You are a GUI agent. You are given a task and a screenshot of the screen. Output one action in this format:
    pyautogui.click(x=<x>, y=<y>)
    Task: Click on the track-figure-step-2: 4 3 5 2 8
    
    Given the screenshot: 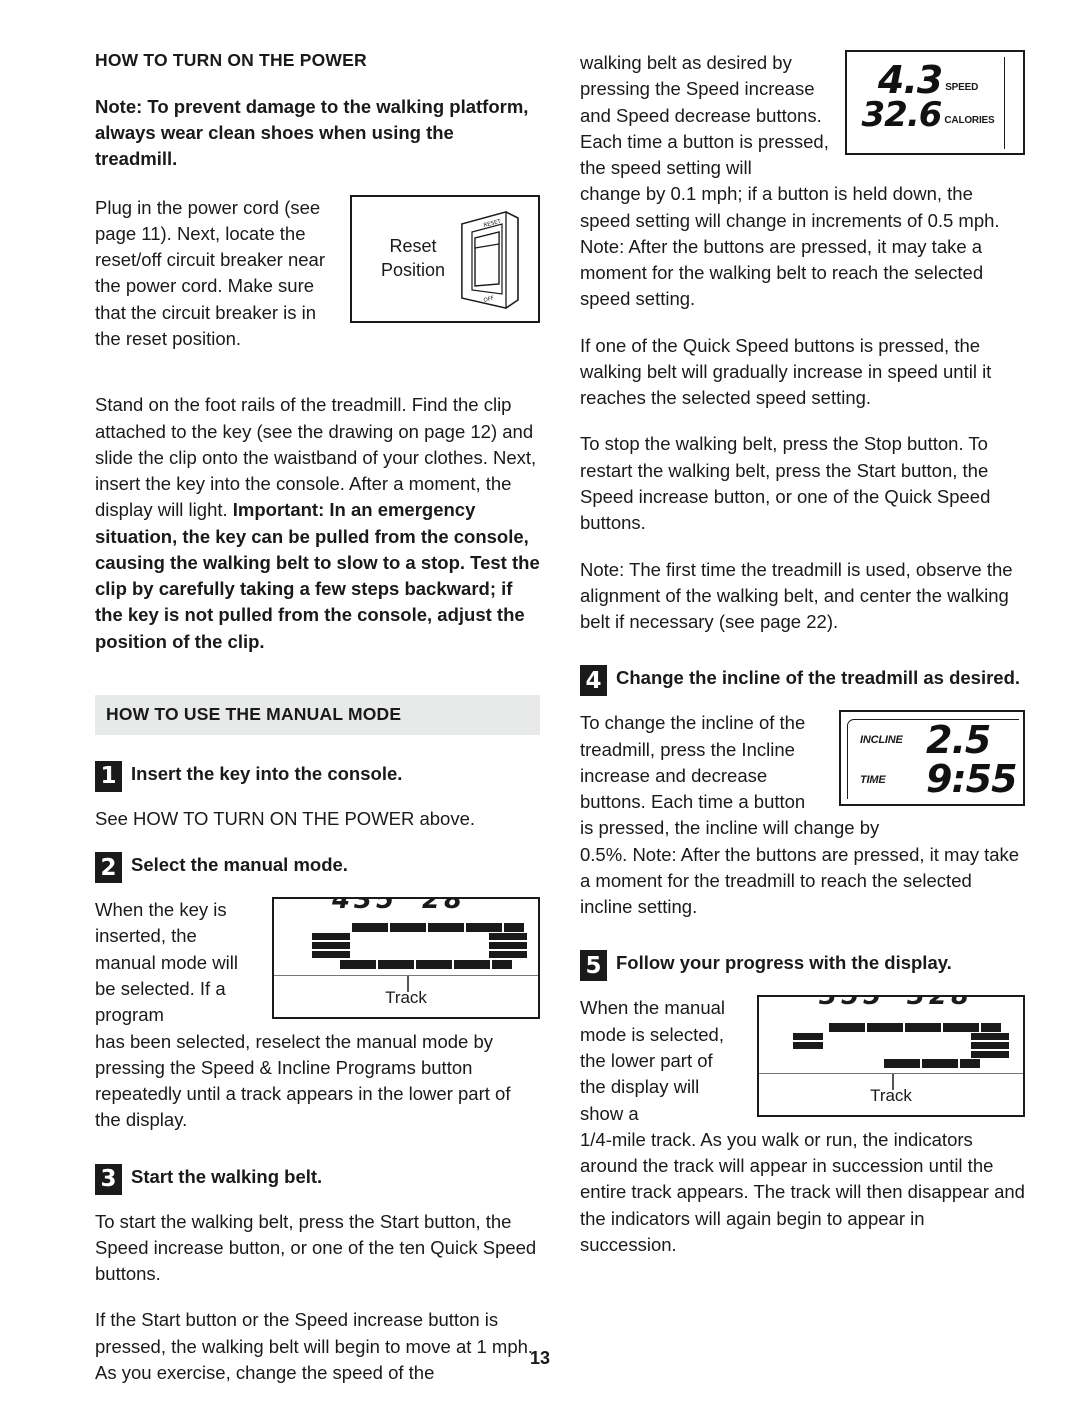 What is the action you would take?
    pyautogui.click(x=406, y=958)
    